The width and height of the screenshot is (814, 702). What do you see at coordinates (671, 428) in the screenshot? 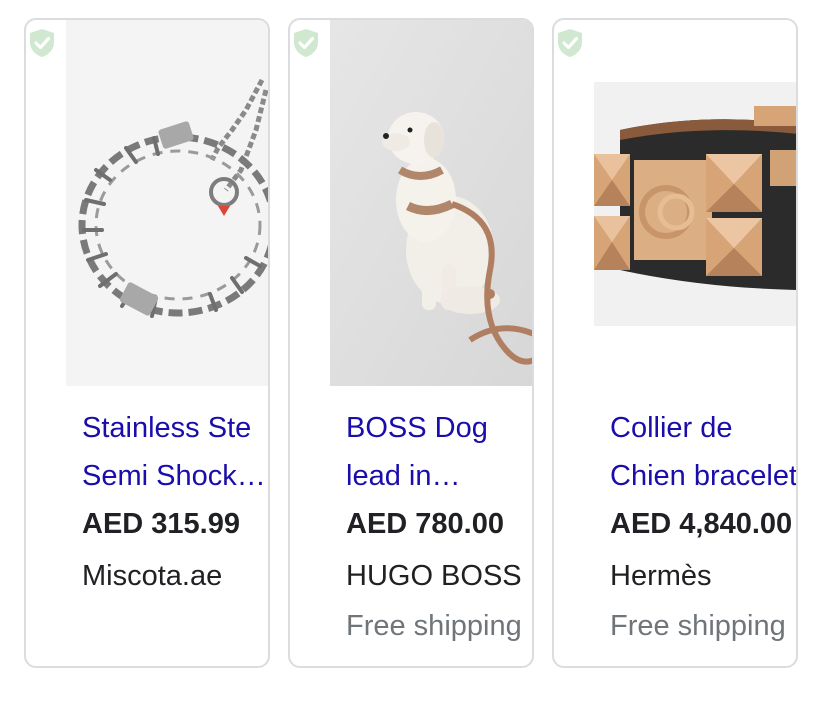
I see `product-title-line: Collier de` at bounding box center [671, 428].